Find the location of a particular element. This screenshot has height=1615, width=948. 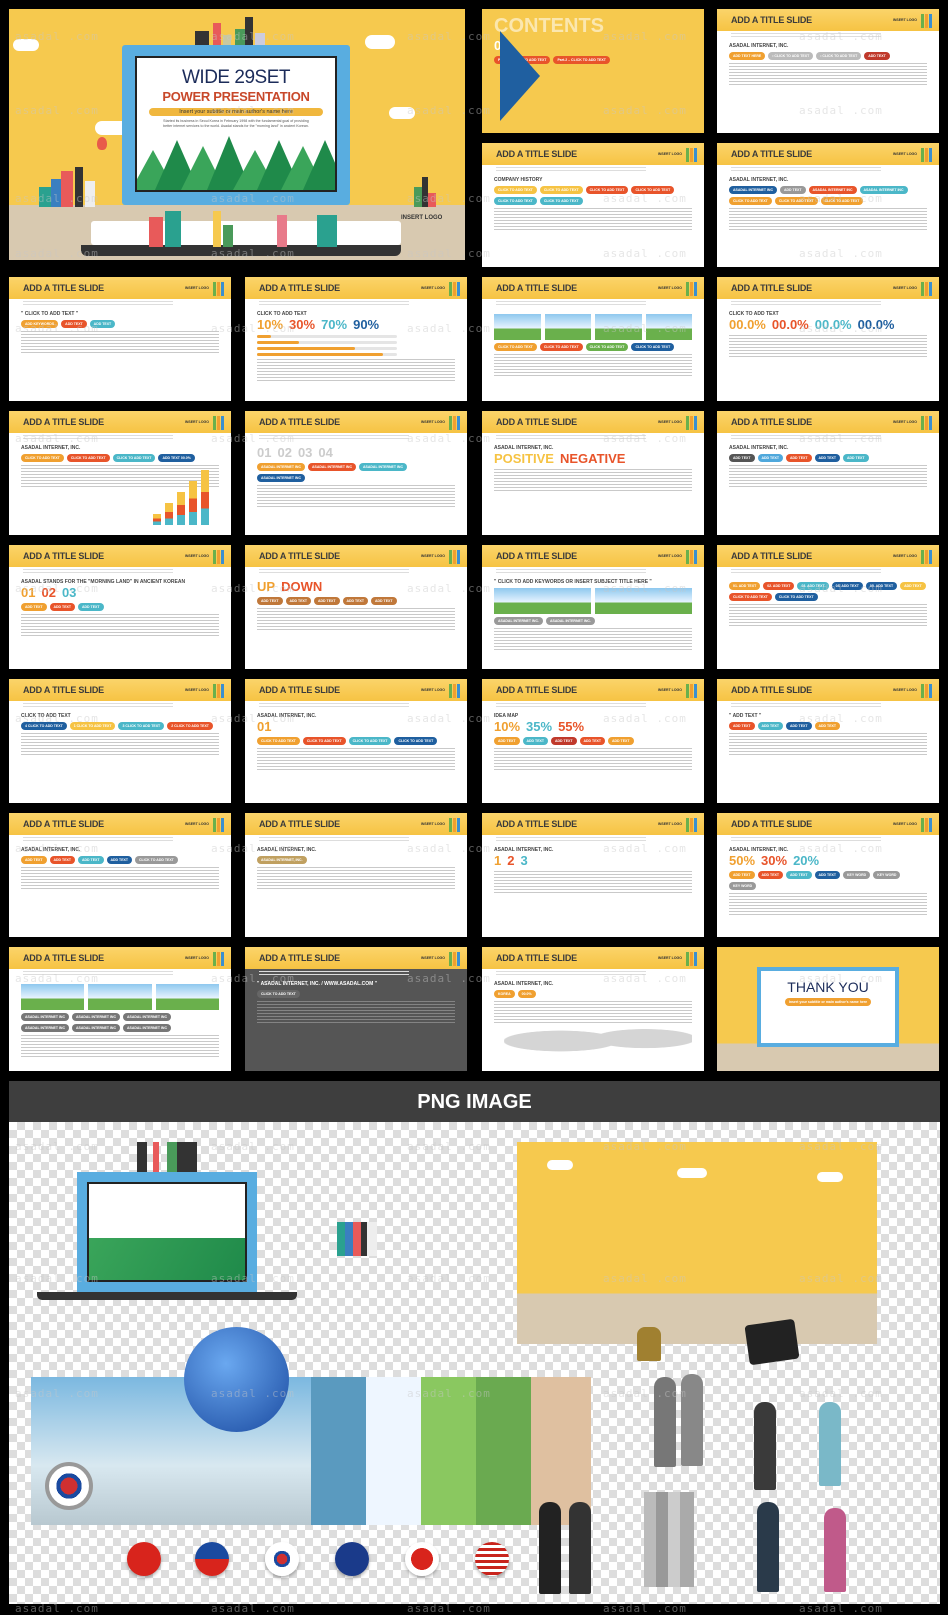

text-chip: 1 CLICK TO ADD TEXT is located at coordinates (92, 726).